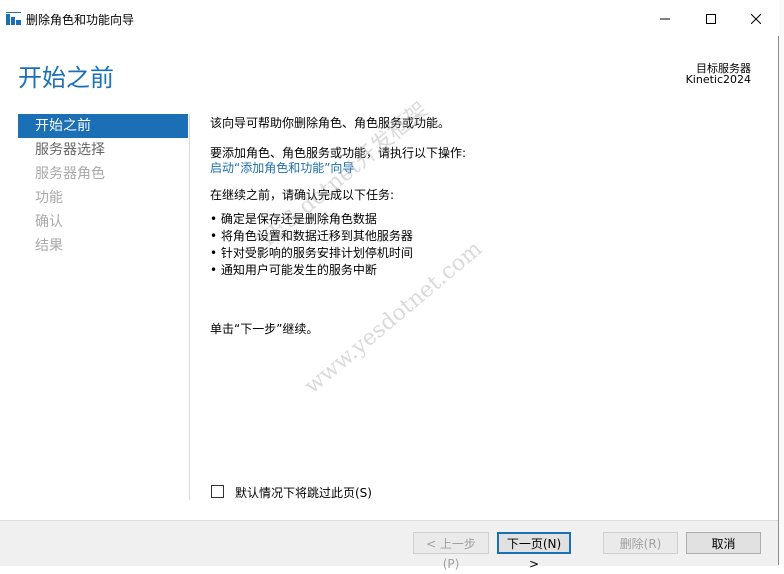  I want to click on next-button: 下一页(N) >, so click(534, 551).